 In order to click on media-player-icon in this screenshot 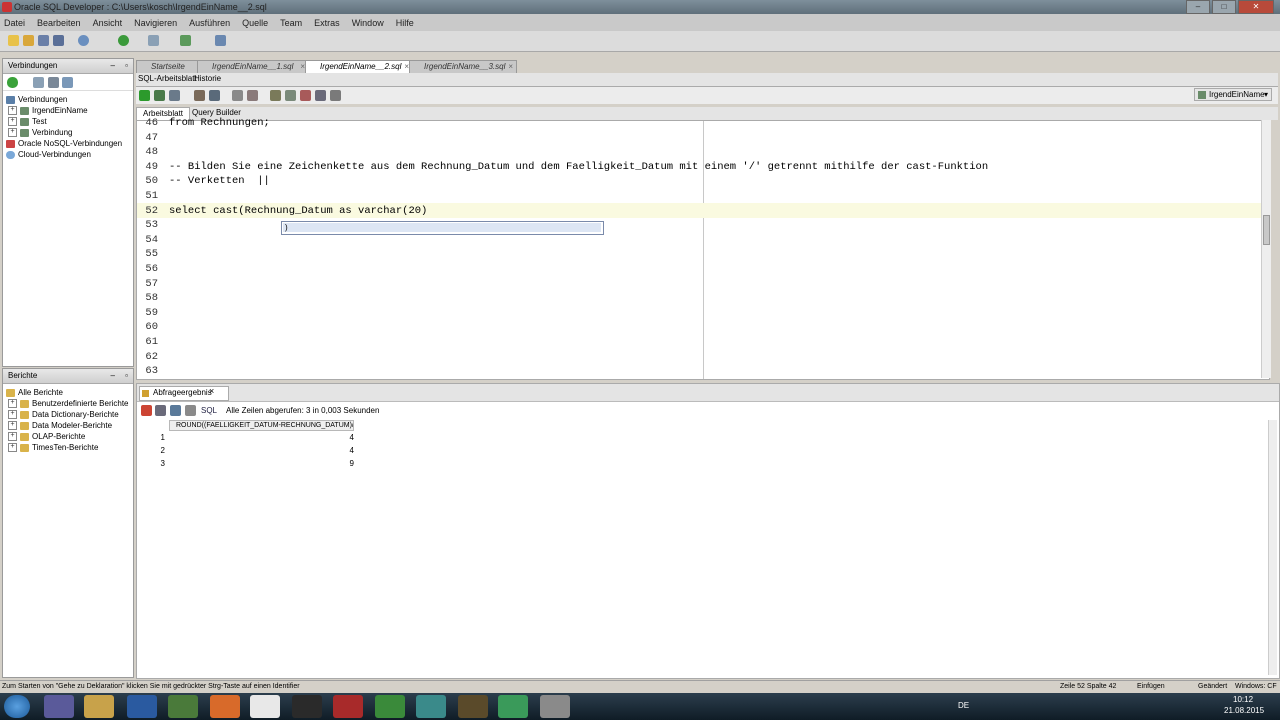, I will do `click(59, 706)`.